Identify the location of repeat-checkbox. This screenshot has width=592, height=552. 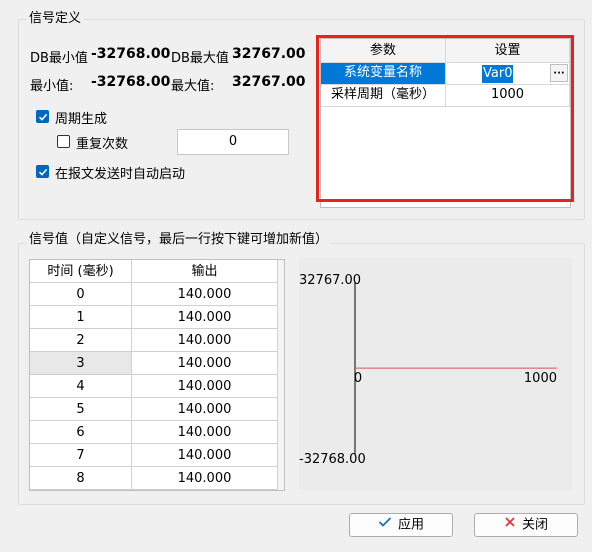
(63, 141).